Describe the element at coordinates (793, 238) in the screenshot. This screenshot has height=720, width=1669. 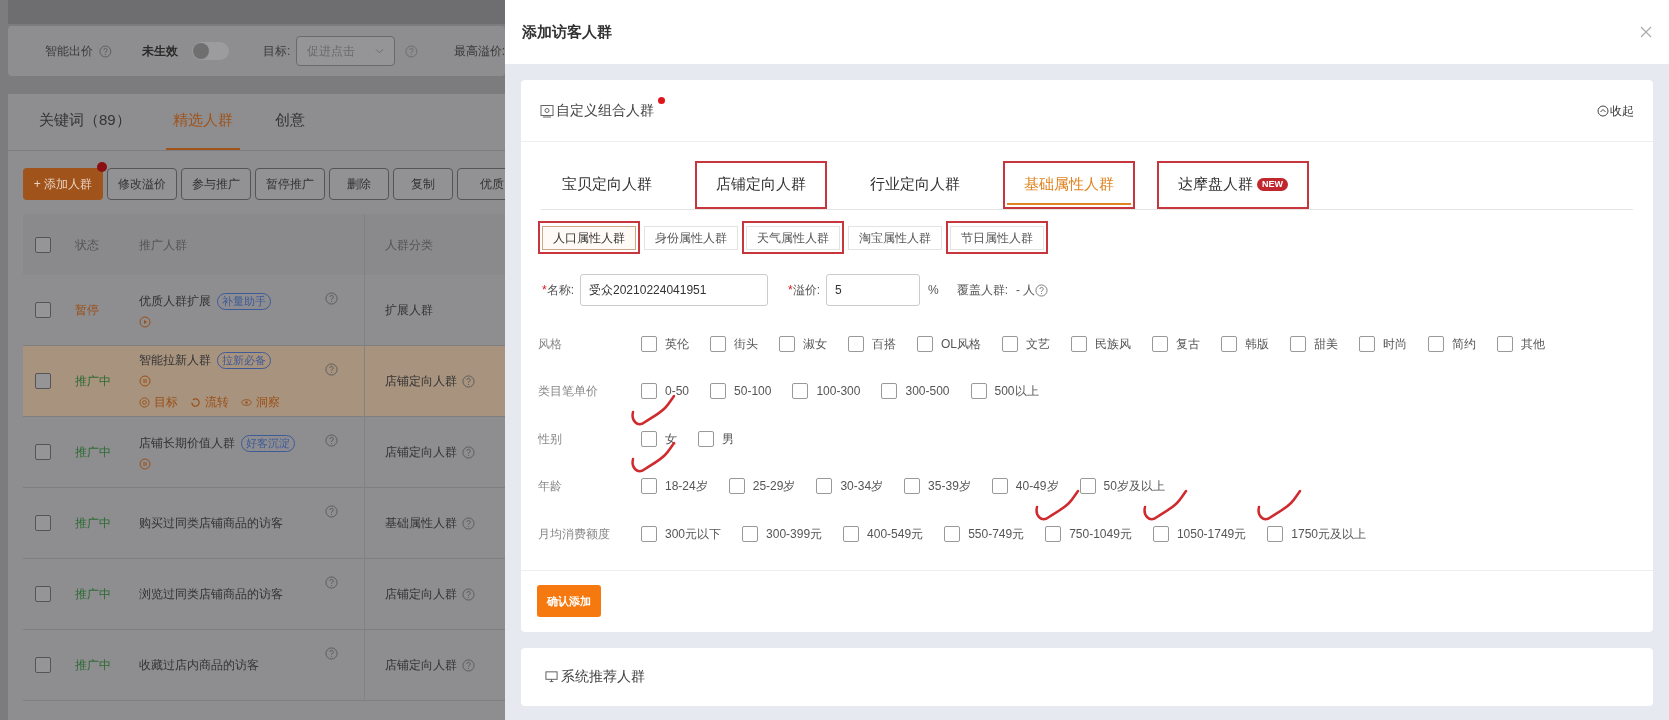
I see `subtab: 天气属性人群` at that location.